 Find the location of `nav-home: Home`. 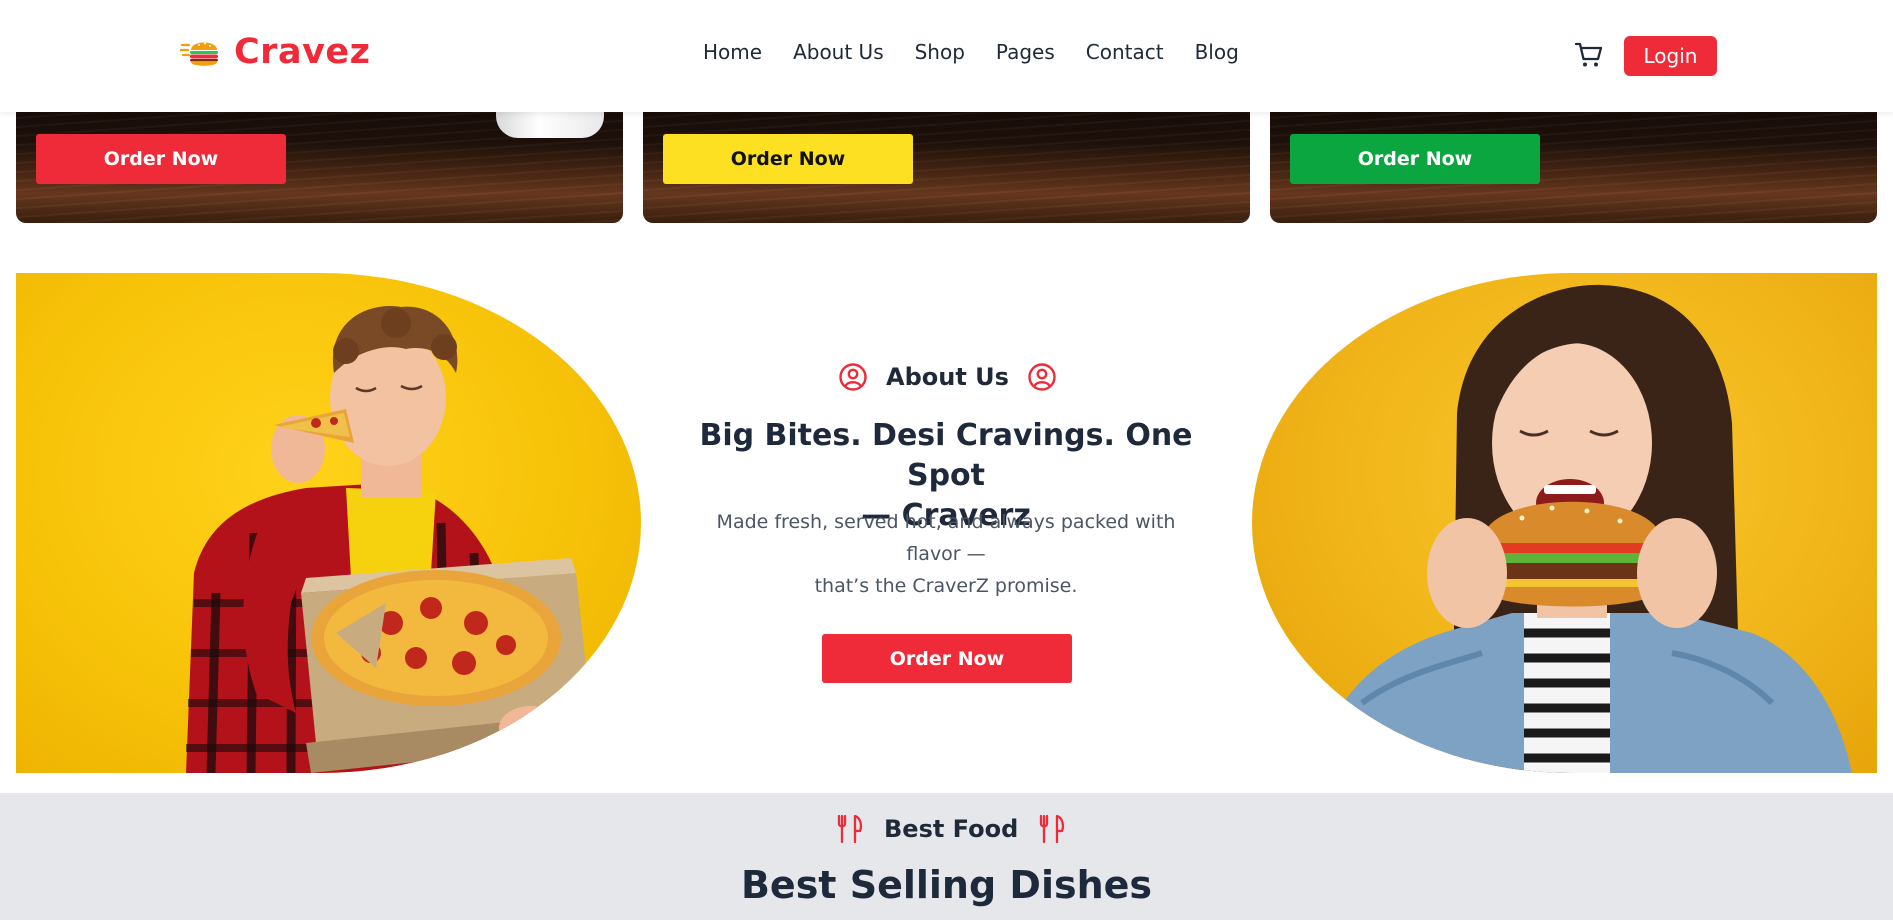

nav-home: Home is located at coordinates (732, 52).